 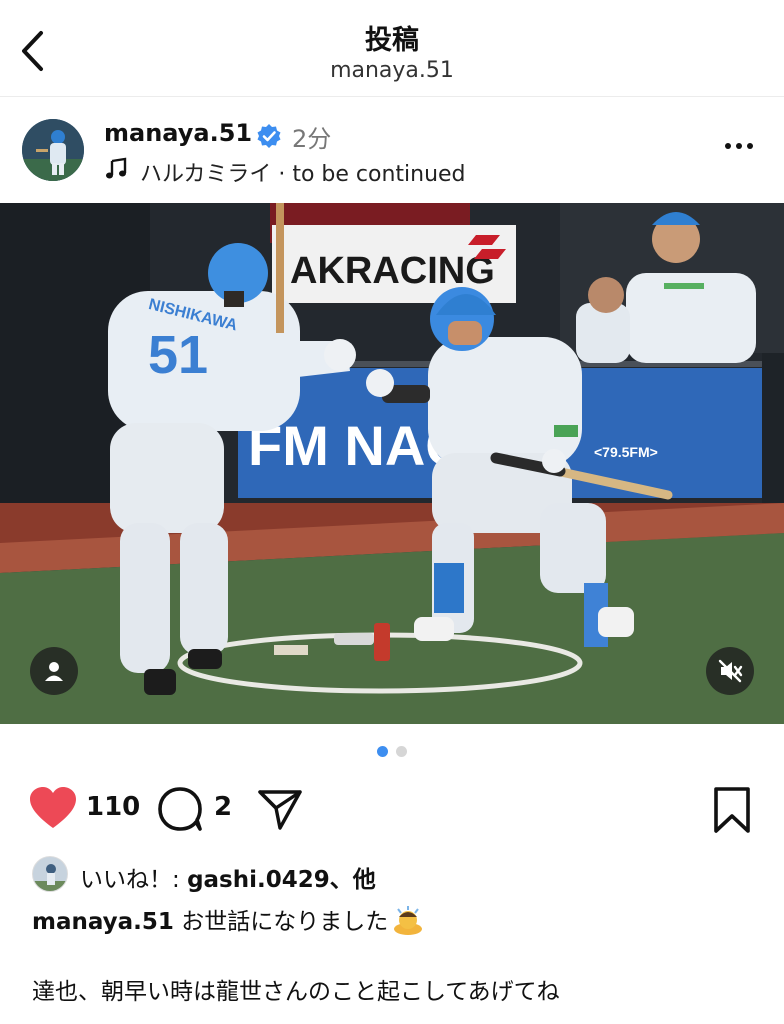 I want to click on speaker-muted-icon, so click(x=730, y=671).